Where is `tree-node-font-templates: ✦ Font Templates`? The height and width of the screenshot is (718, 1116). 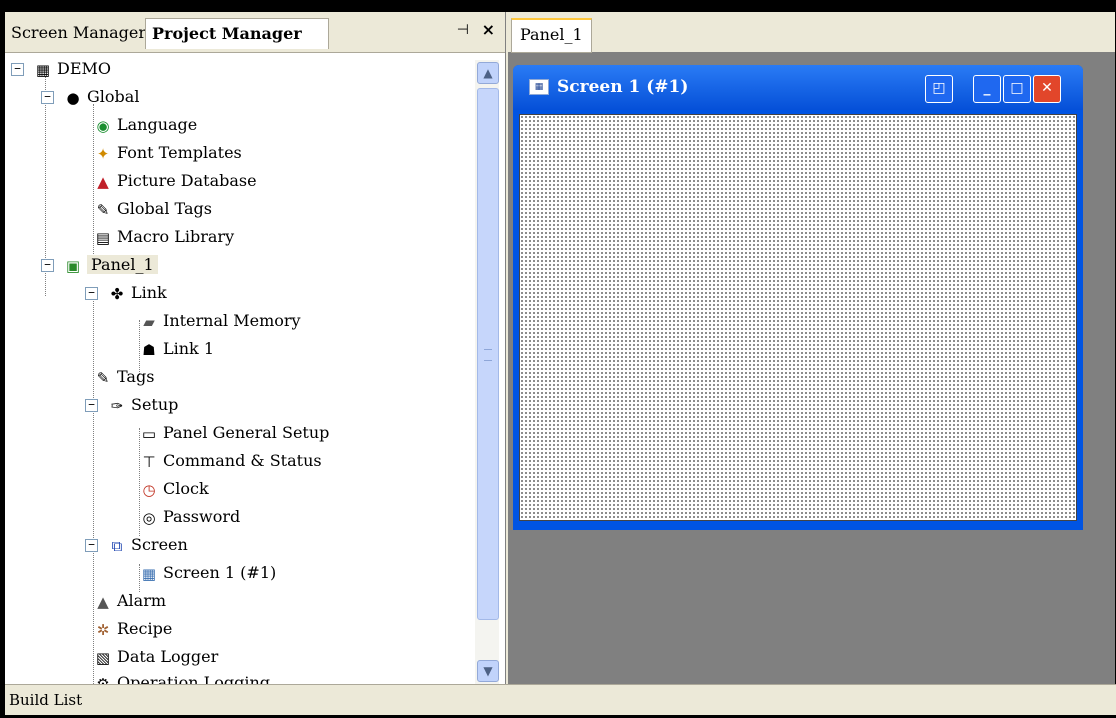 tree-node-font-templates: ✦ Font Templates is located at coordinates (167, 153).